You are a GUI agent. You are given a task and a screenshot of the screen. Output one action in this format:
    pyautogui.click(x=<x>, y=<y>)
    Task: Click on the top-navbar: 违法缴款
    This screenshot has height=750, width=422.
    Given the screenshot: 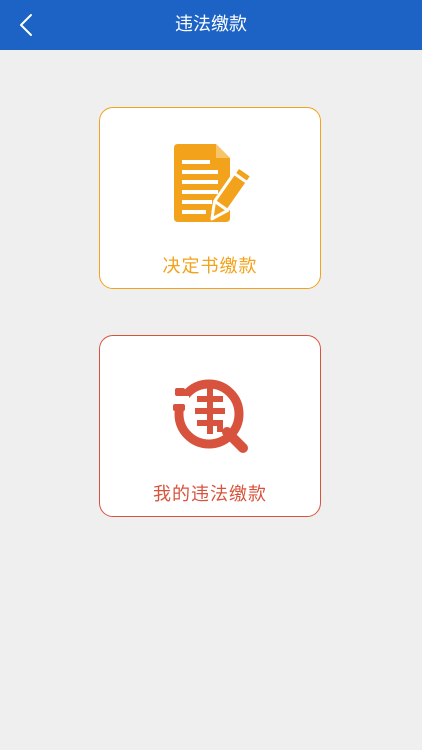 What is the action you would take?
    pyautogui.click(x=211, y=25)
    